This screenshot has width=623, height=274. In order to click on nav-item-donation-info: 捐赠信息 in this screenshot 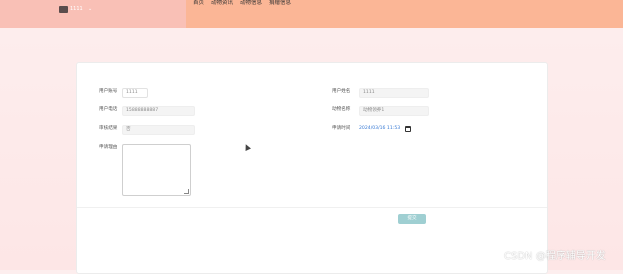, I will do `click(280, 4)`.